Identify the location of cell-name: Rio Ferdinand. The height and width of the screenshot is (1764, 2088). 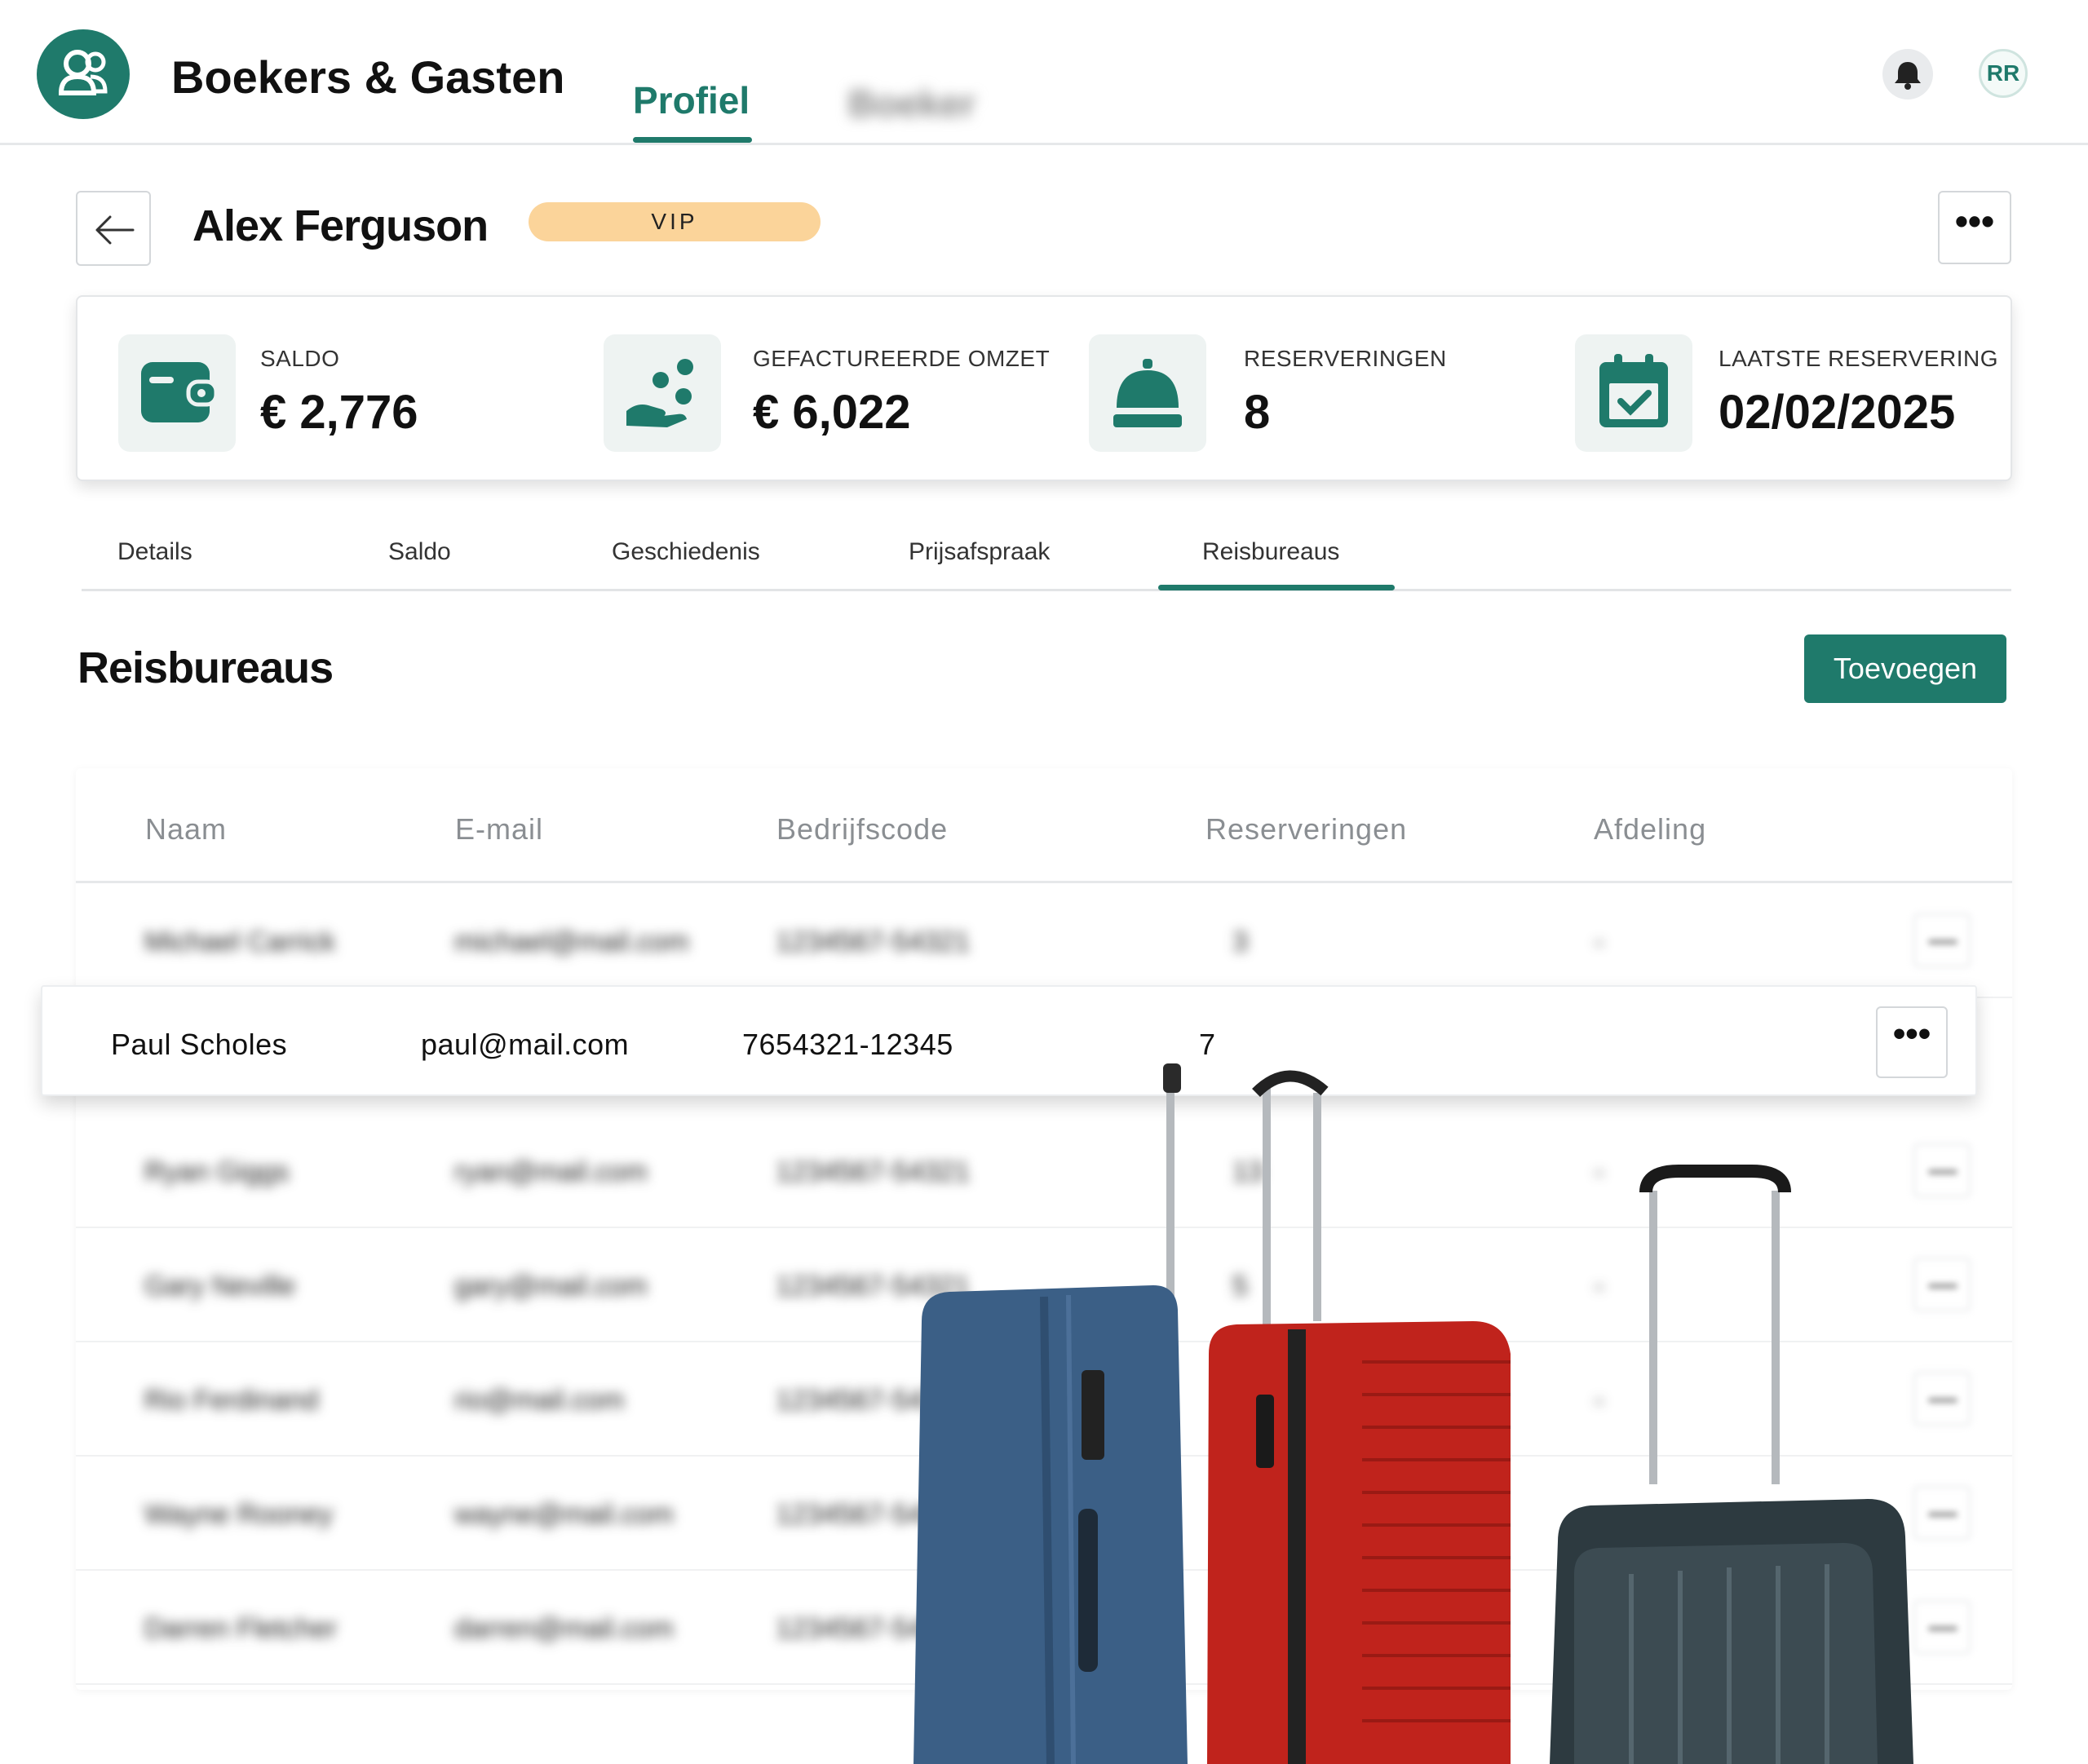
(231, 1400).